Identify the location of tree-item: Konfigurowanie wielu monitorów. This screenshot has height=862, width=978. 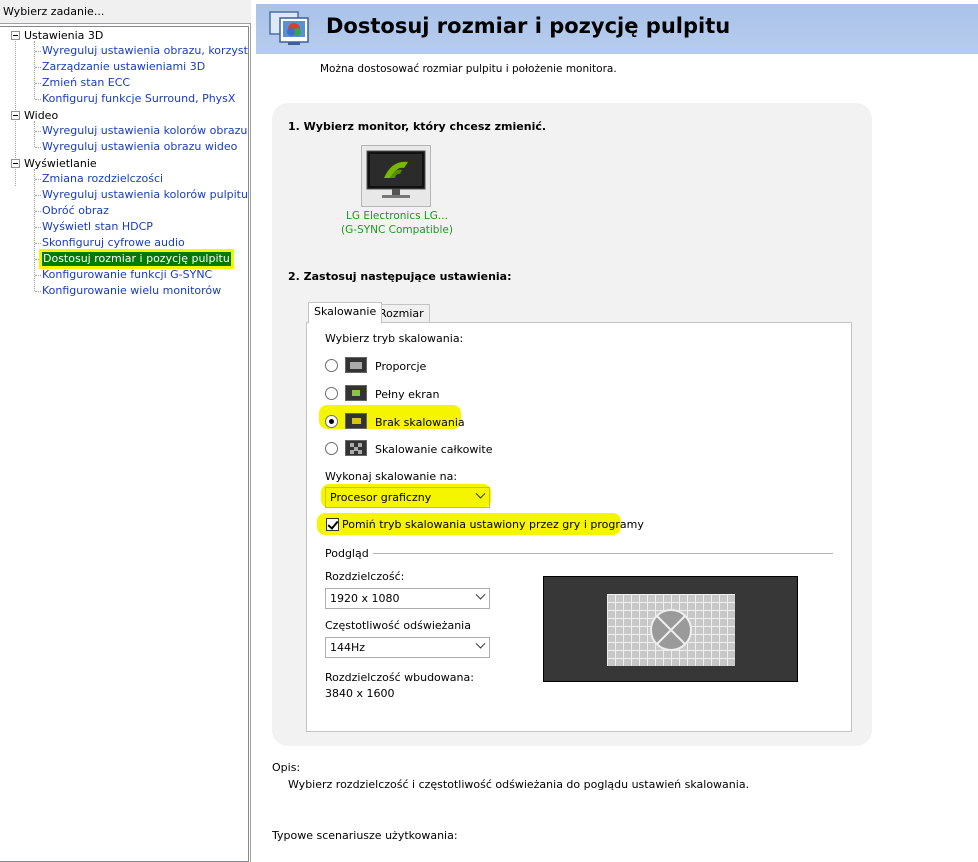
(131, 291).